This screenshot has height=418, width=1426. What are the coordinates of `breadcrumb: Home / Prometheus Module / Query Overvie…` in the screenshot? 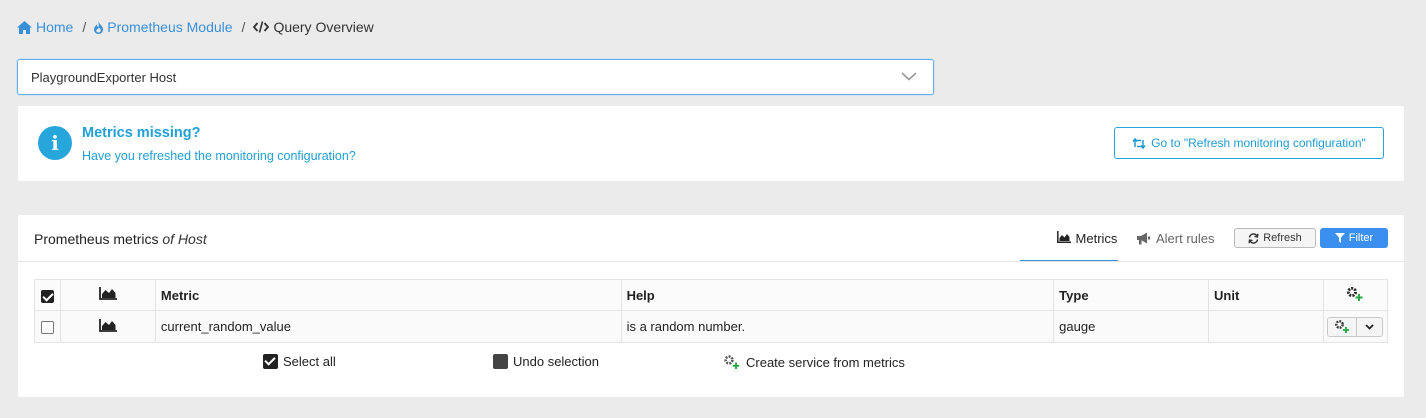 It's located at (195, 27).